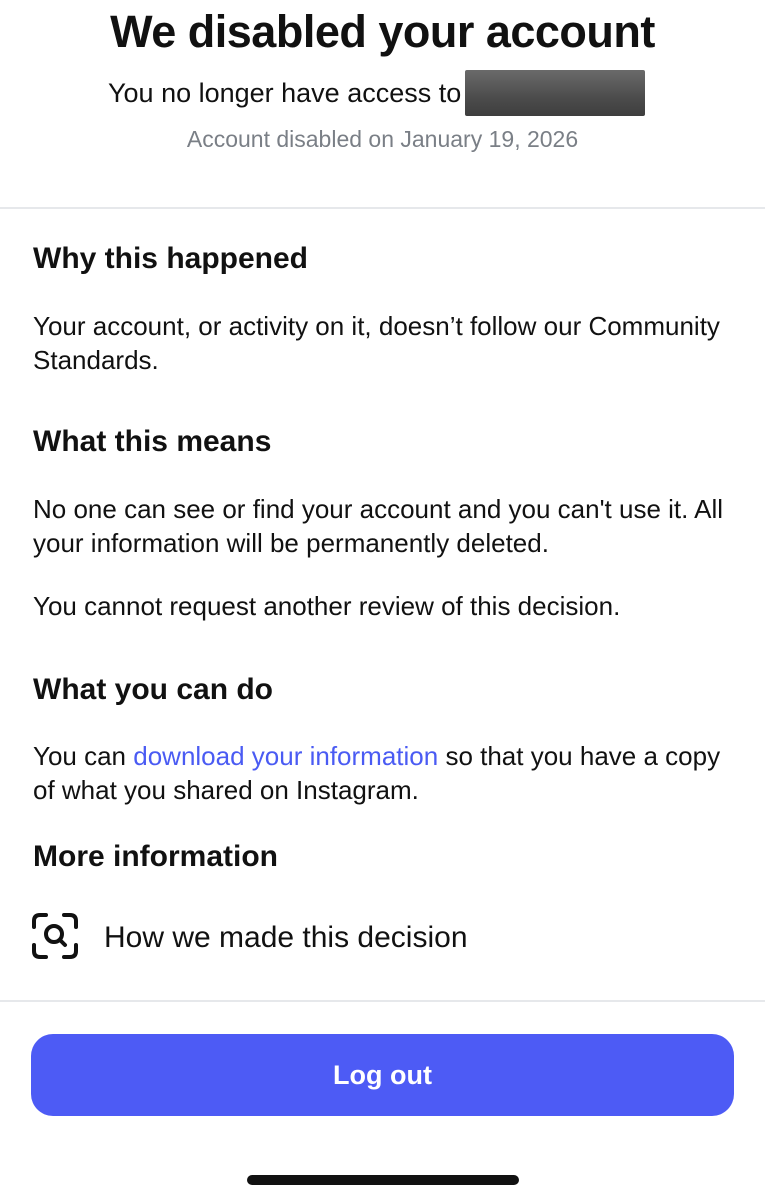  Describe the element at coordinates (55, 938) in the screenshot. I see `search-scan-icon` at that location.